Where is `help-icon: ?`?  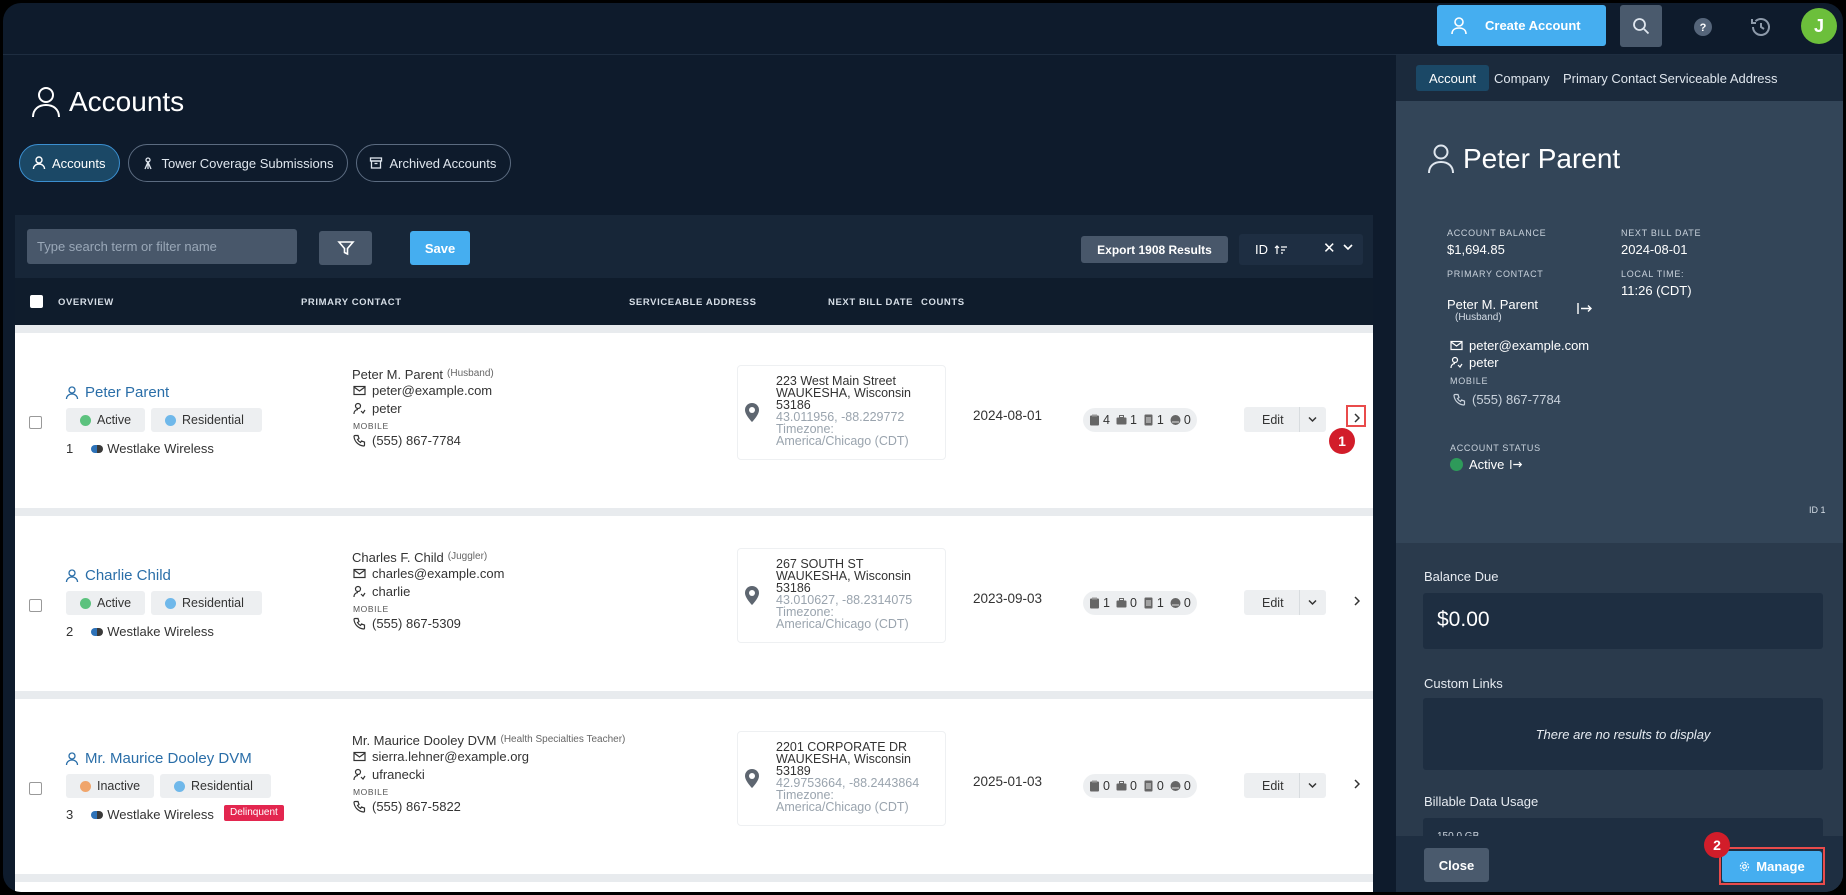 help-icon: ? is located at coordinates (1703, 27).